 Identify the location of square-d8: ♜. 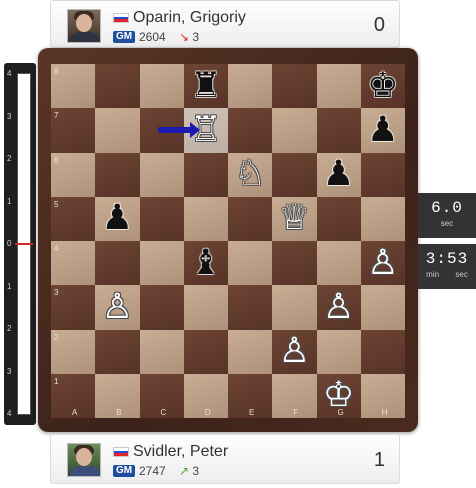
(205, 86).